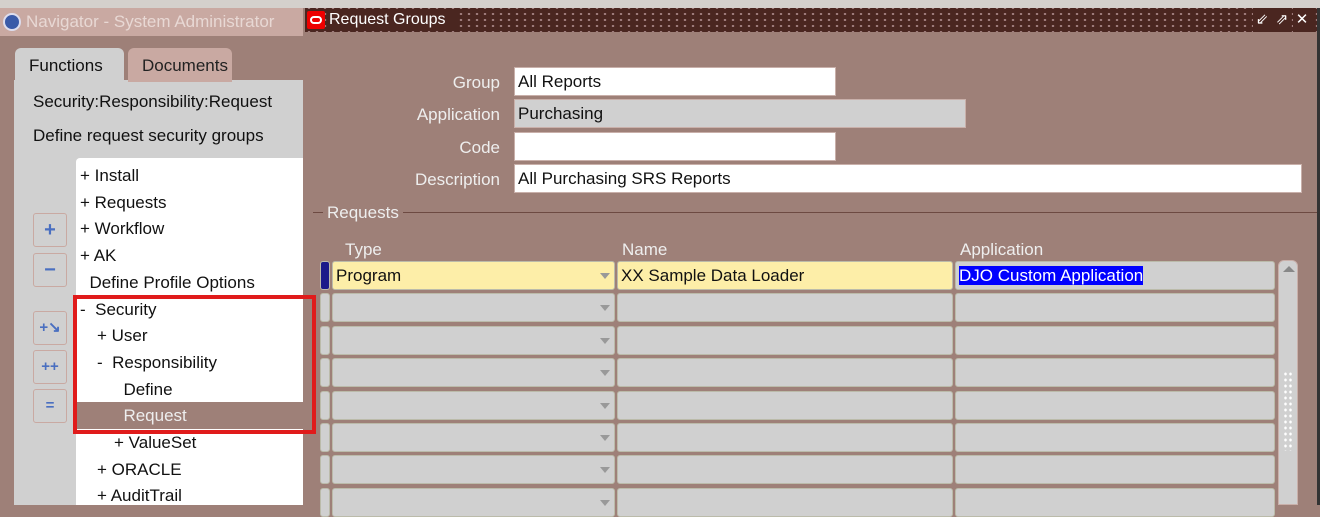  I want to click on expand-branch-button: +↘, so click(50, 328).